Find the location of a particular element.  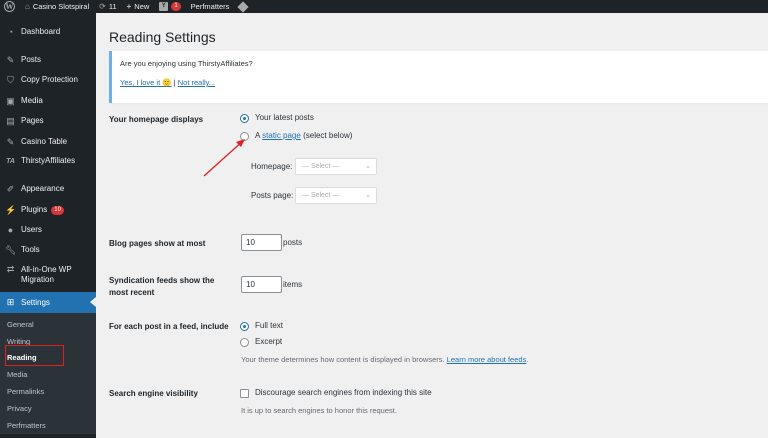

homepage-displays-label: Your homepage displays is located at coordinates (156, 119).